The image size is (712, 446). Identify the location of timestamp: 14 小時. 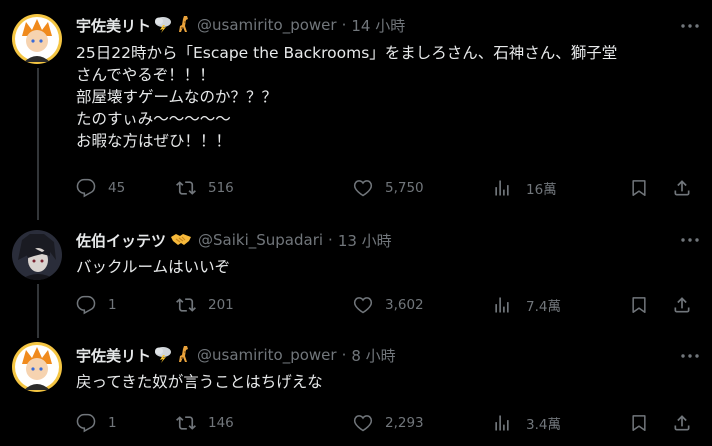
(378, 25).